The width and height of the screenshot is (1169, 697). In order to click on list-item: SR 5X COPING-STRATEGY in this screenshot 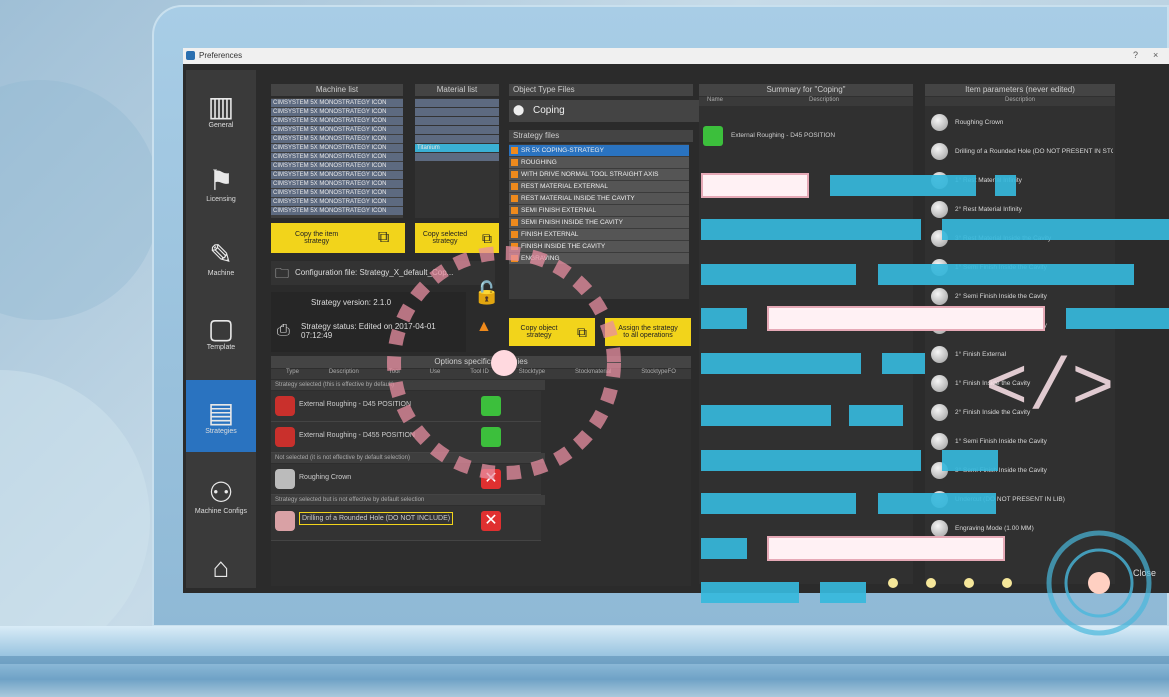, I will do `click(599, 150)`.